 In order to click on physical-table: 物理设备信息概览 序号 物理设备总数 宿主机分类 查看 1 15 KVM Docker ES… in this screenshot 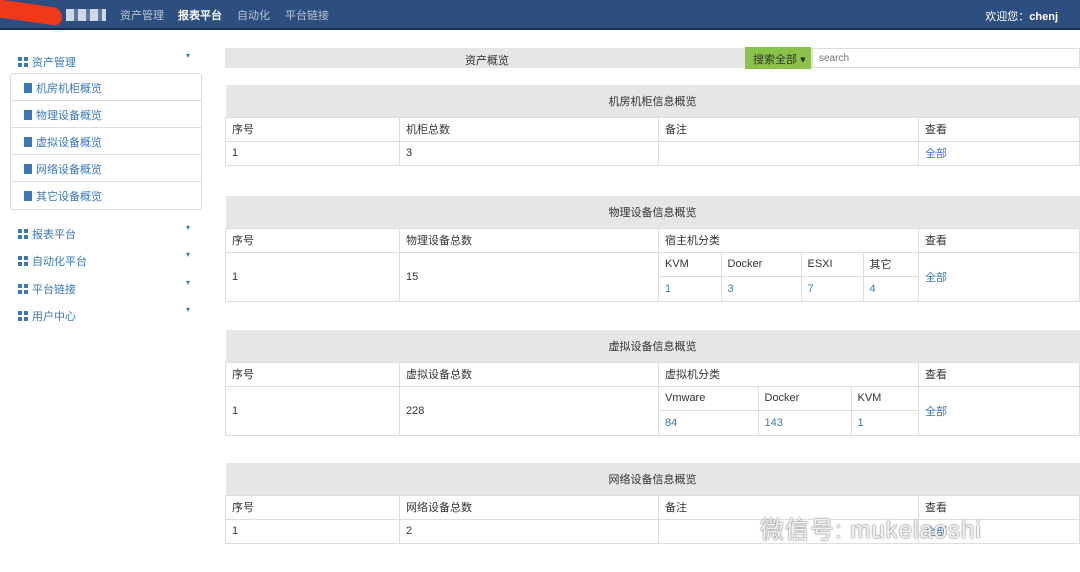, I will do `click(652, 249)`.